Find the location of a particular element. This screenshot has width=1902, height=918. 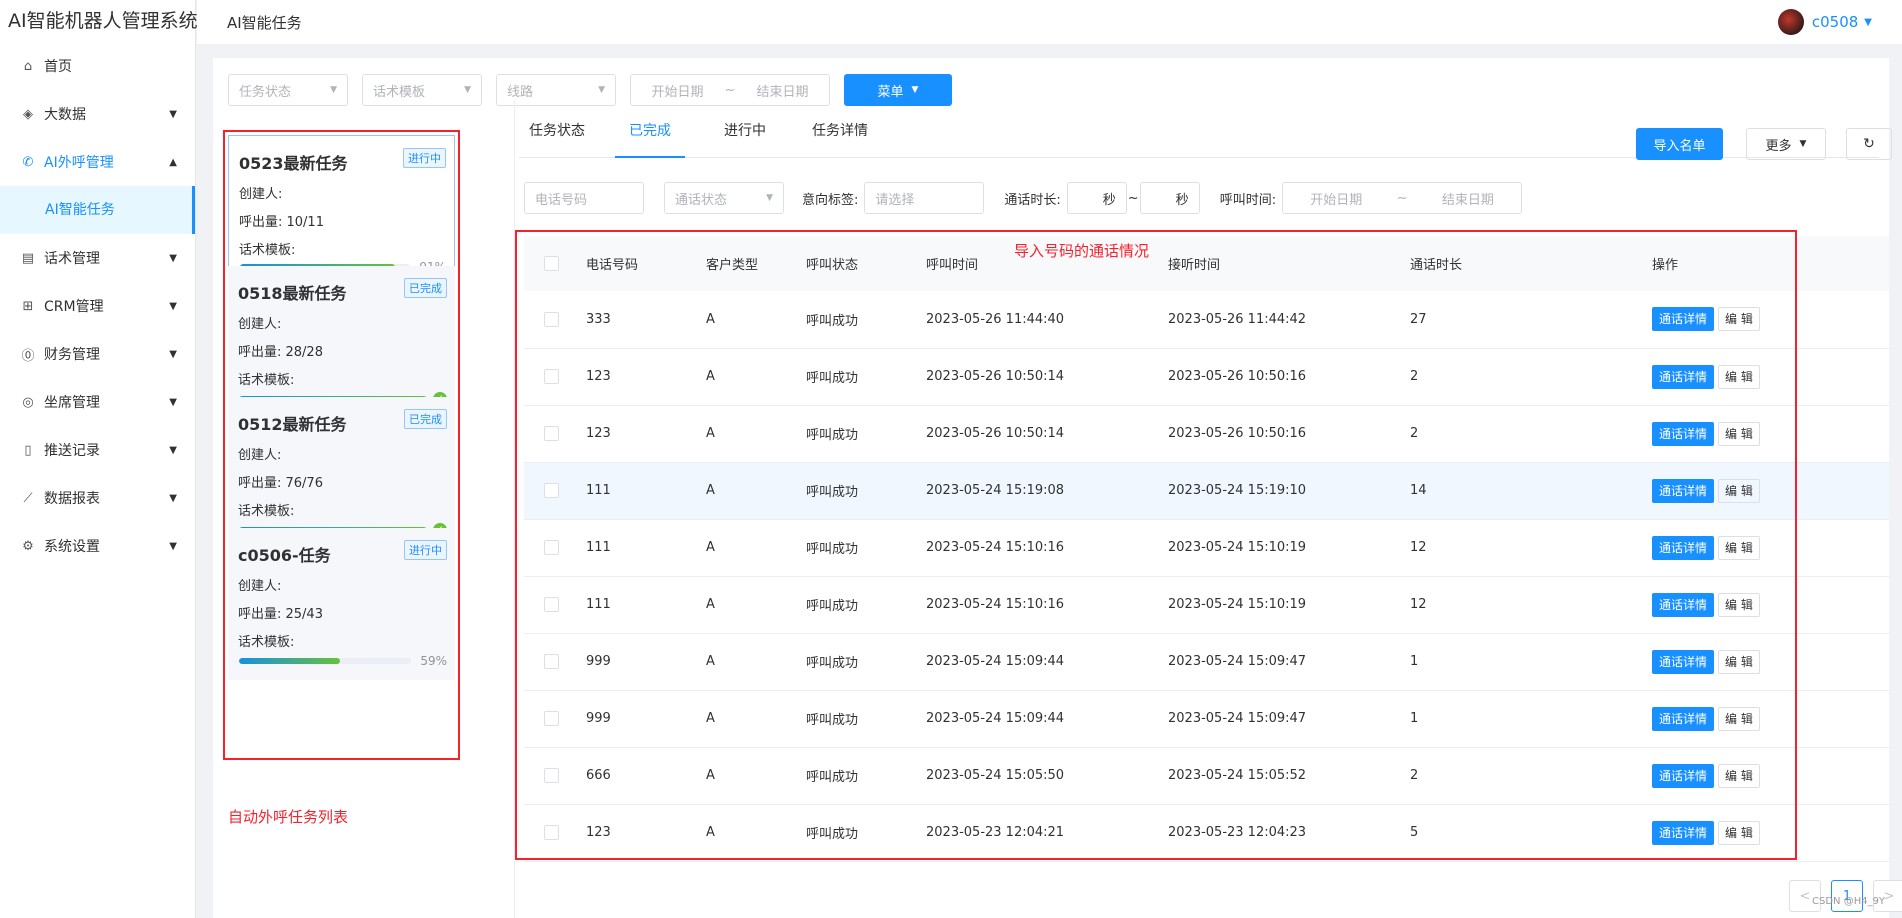

task-status-select: 任务状态 ▼ is located at coordinates (288, 90).